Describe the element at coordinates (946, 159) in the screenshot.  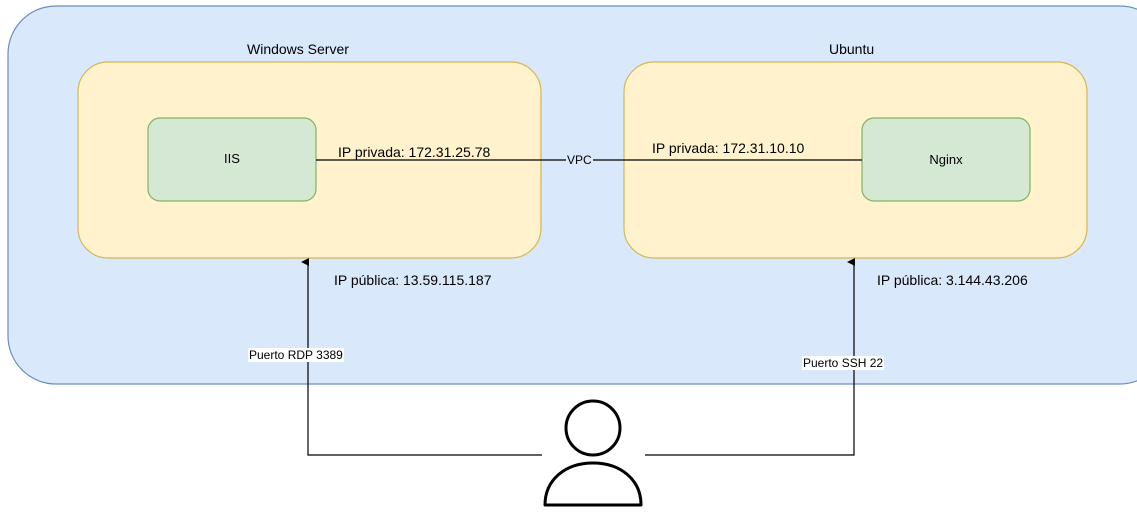
I see `nginx-label: Nginx` at that location.